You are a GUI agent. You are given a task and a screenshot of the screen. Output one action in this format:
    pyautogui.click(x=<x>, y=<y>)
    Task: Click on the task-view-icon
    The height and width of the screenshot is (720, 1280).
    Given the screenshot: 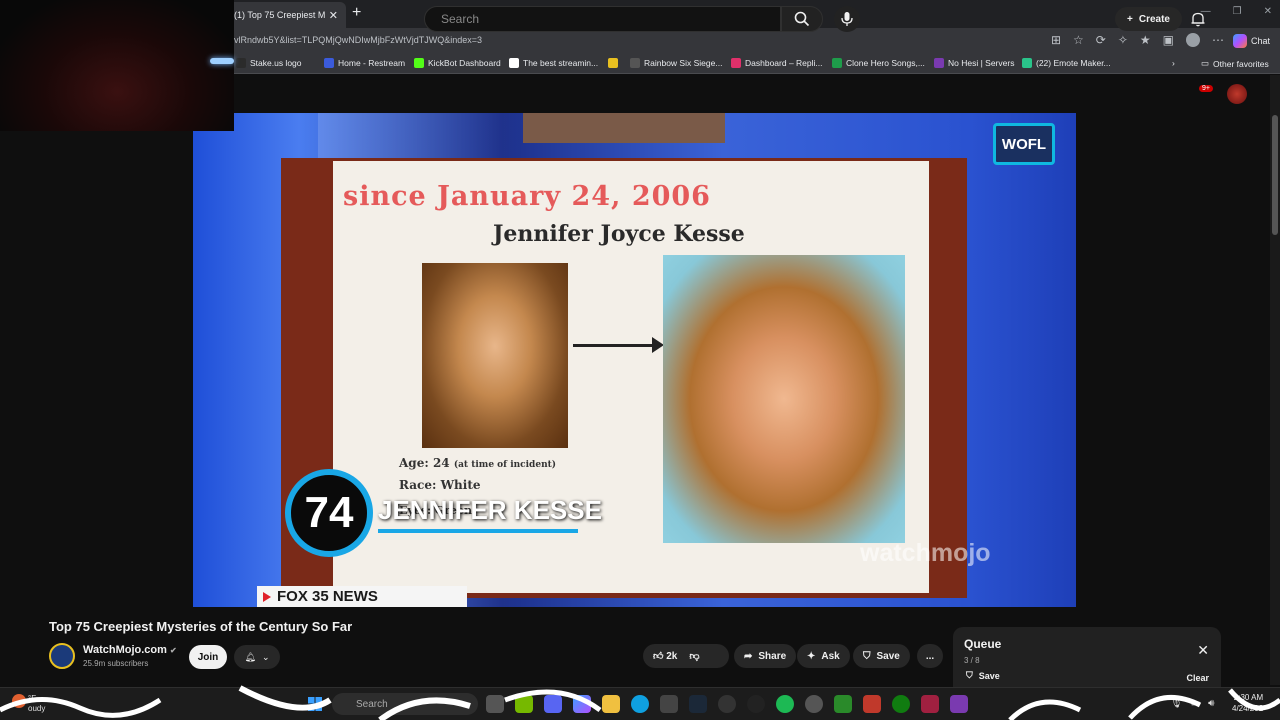 What is the action you would take?
    pyautogui.click(x=495, y=704)
    